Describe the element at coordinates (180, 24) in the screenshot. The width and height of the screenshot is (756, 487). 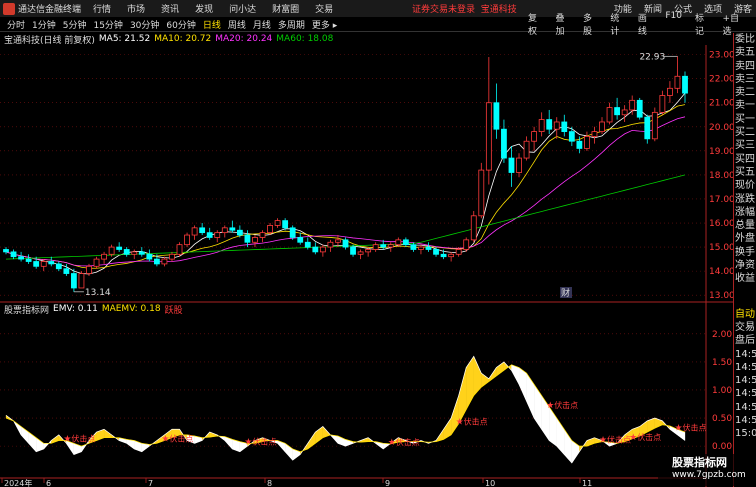
I see `period-60min: 60分钟` at that location.